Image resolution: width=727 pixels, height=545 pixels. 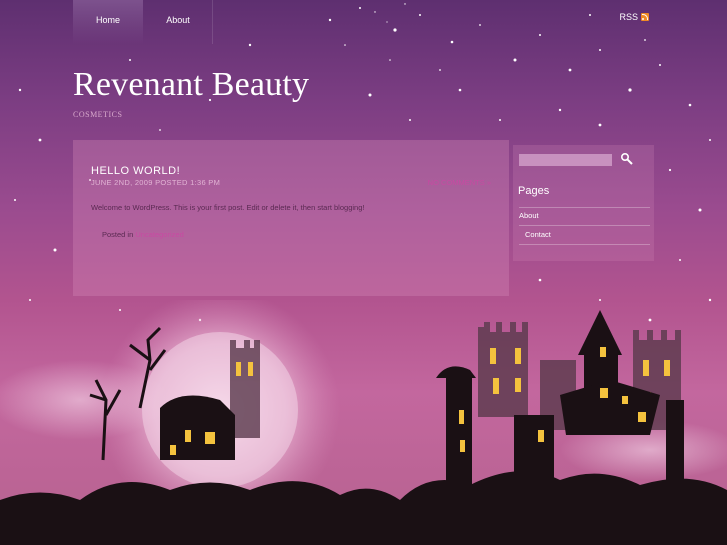 I want to click on magnifier-icon, so click(x=627, y=159).